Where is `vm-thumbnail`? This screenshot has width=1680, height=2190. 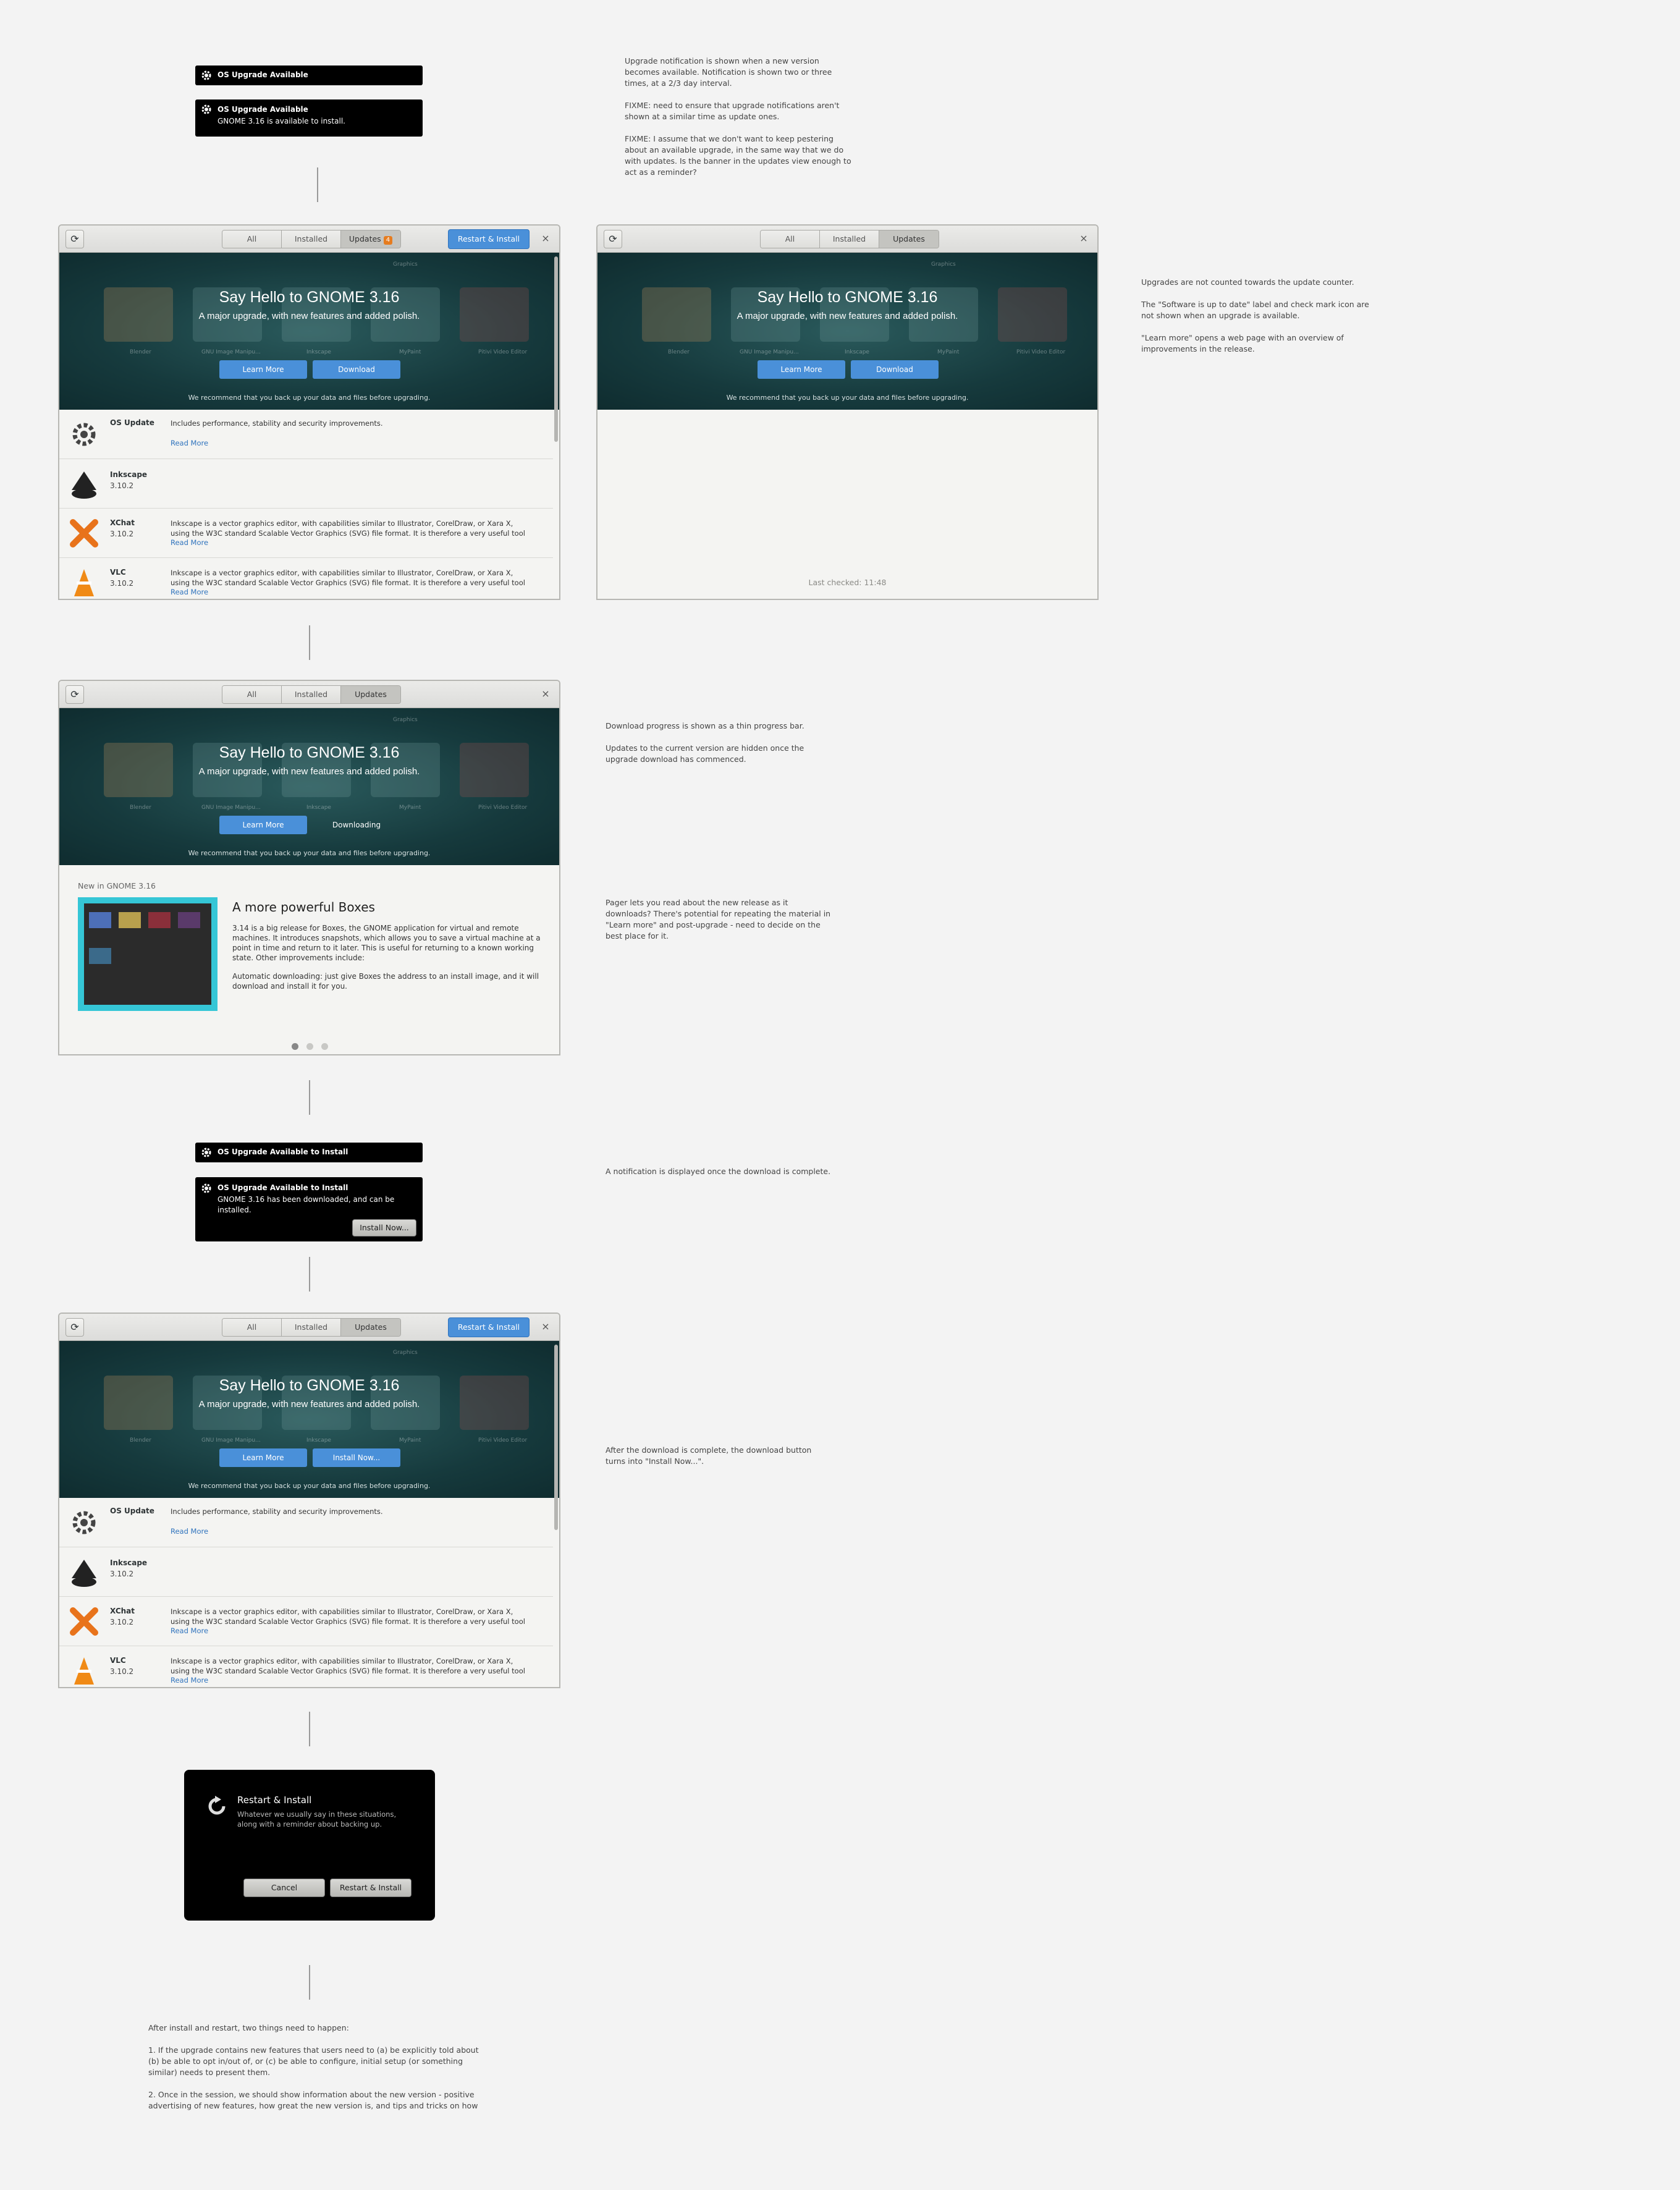
vm-thumbnail is located at coordinates (100, 920).